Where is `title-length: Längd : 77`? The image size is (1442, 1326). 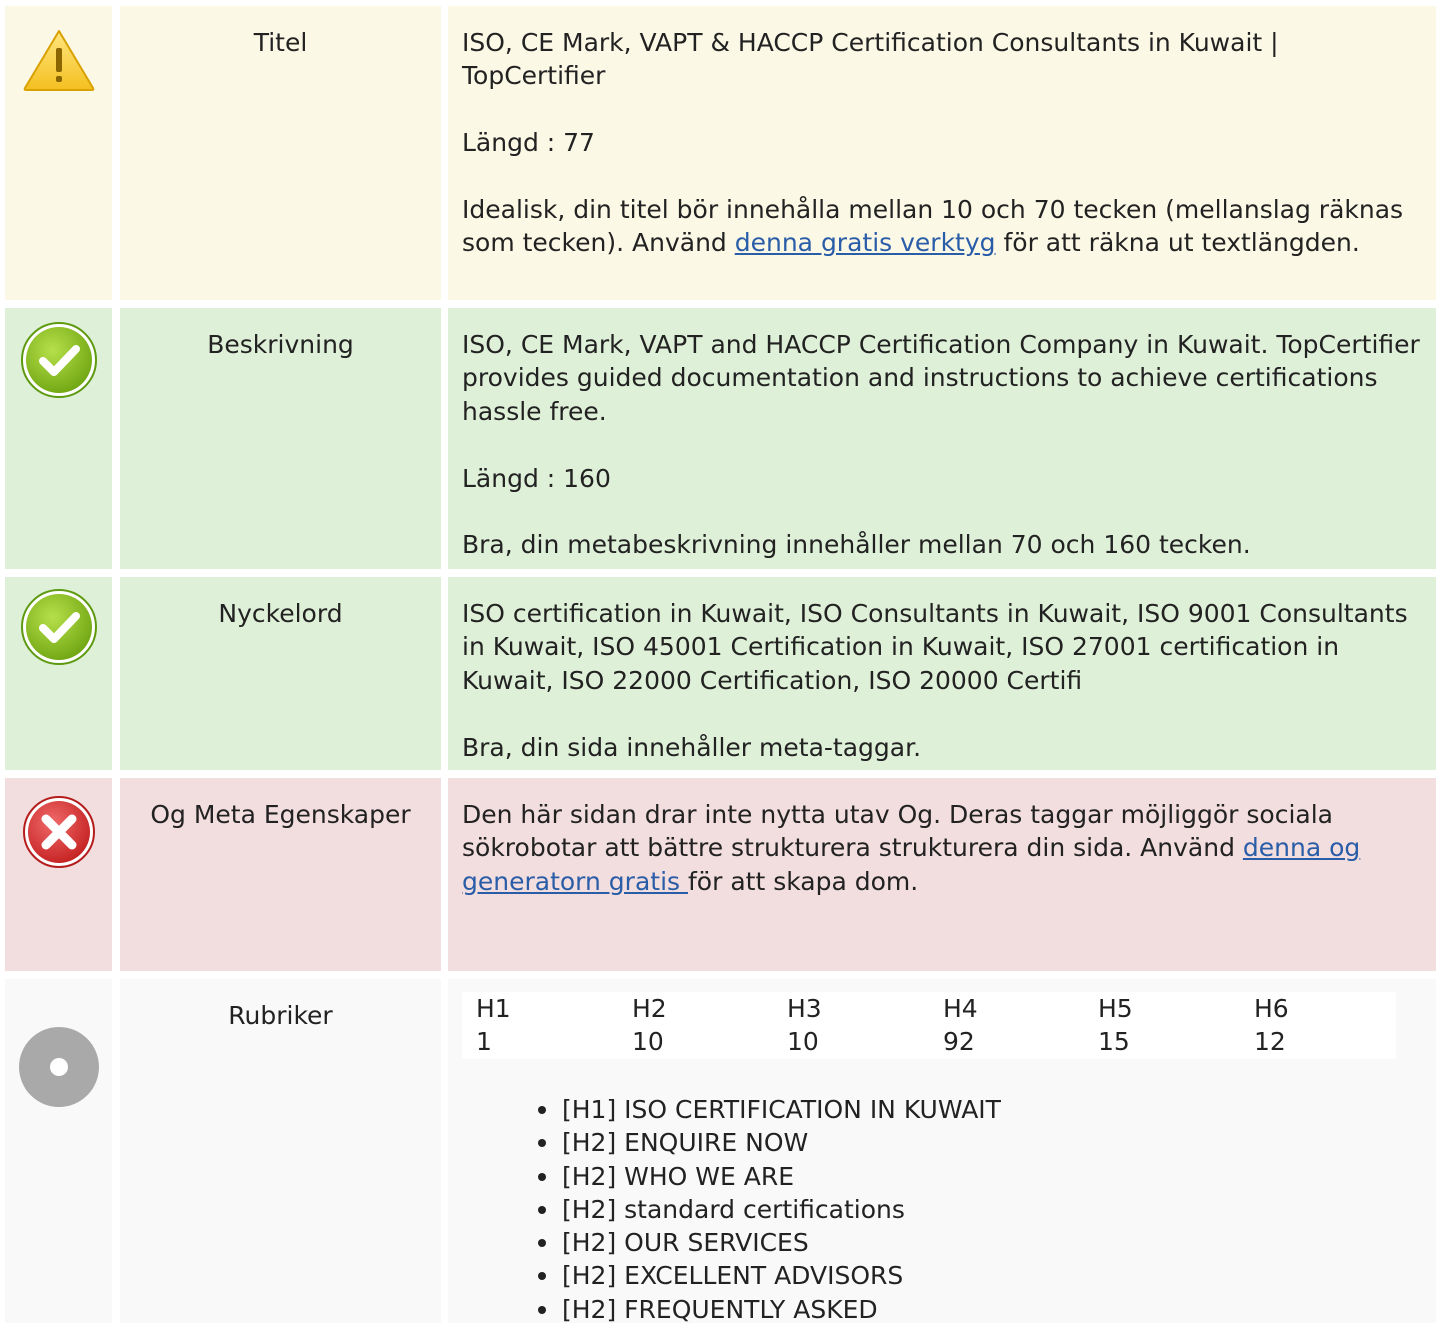
title-length: Längd : 77 is located at coordinates (528, 143).